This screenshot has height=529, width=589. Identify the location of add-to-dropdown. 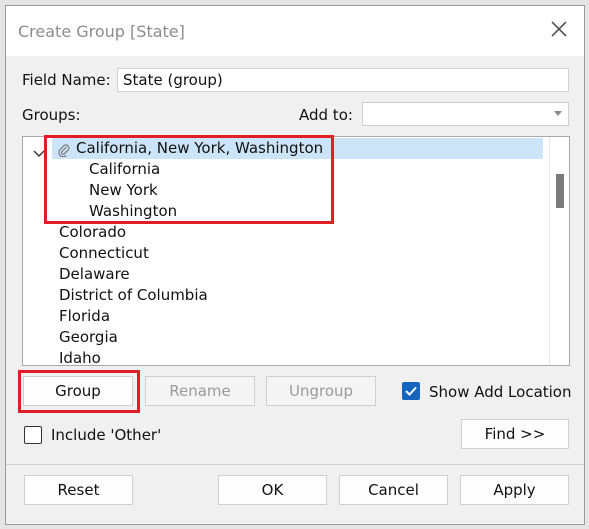
(465, 114).